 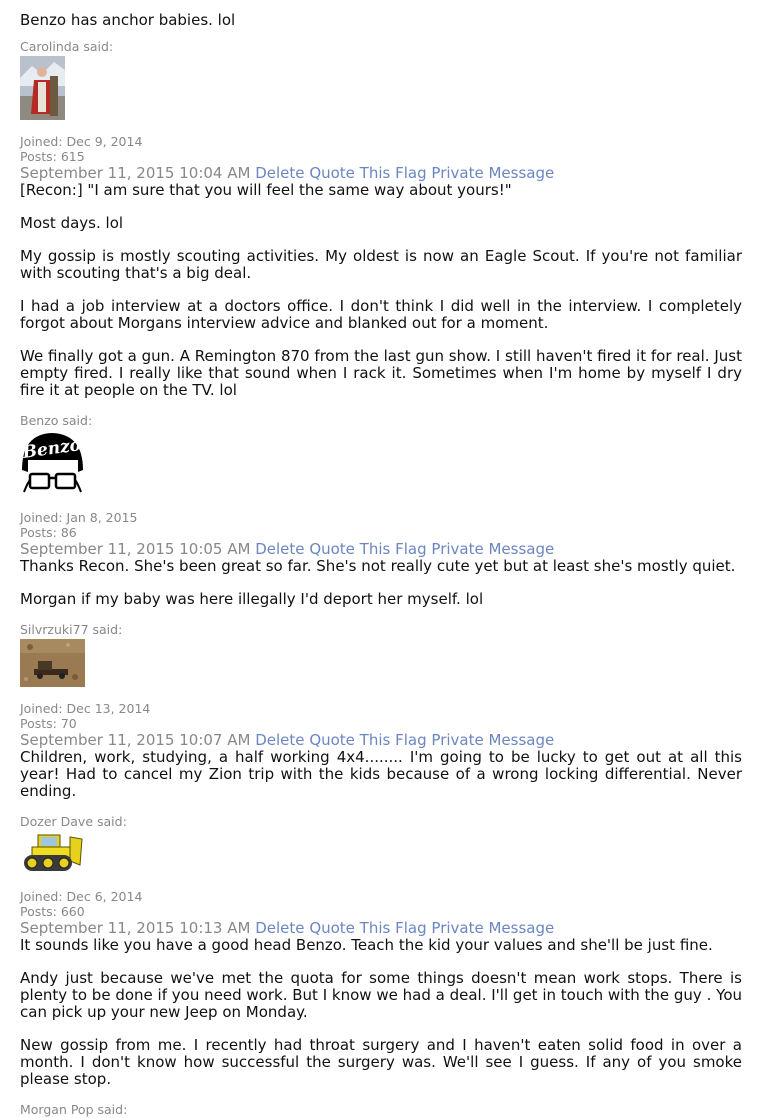 I want to click on member-post-count: Posts: 70, so click(x=48, y=723).